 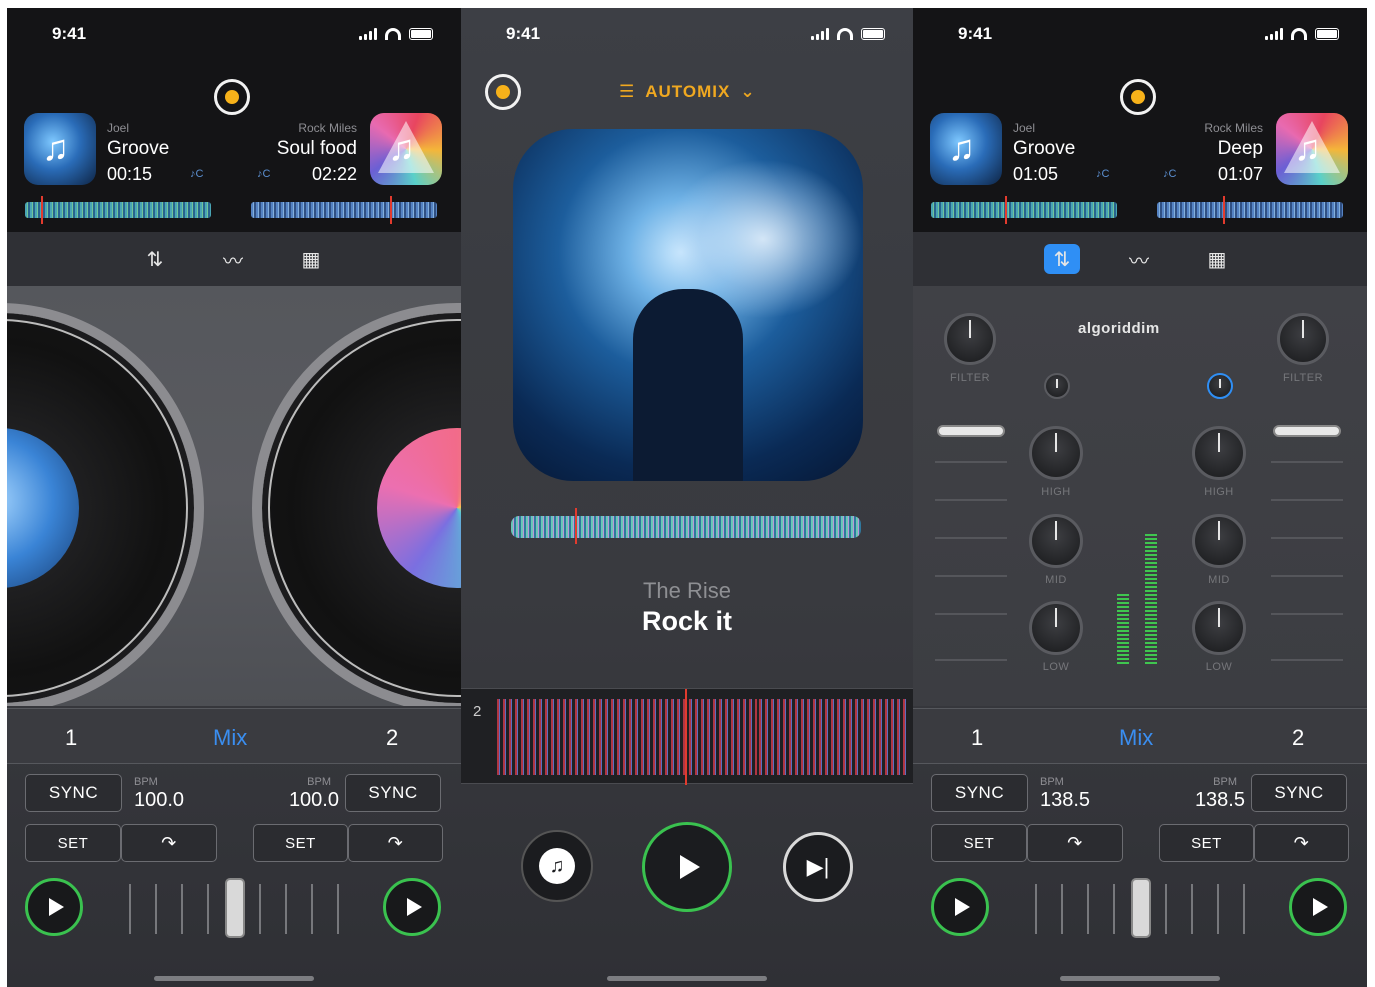 I want to click on deck-b-time: 01:07, so click(x=1240, y=174).